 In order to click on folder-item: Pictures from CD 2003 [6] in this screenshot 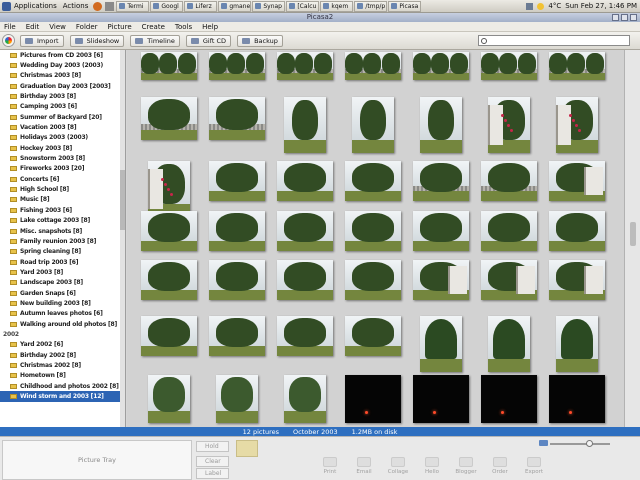, I will do `click(62, 55)`.